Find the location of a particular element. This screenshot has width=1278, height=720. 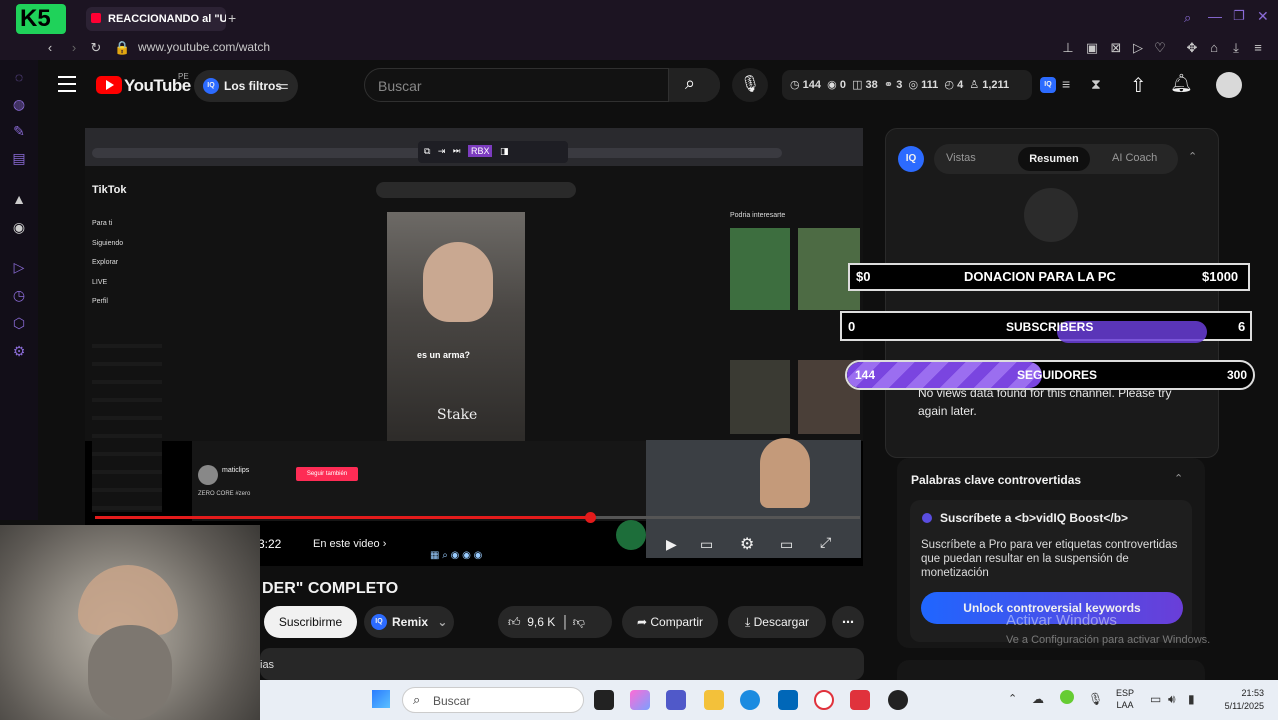

wallet-icon: ⌂ is located at coordinates (1214, 47).